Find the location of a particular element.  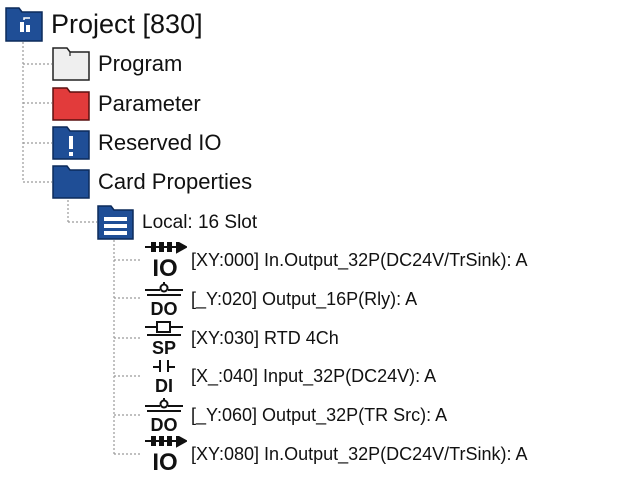

module-label: [_Y:060] Output_32P(TR Src): A is located at coordinates (319, 415).